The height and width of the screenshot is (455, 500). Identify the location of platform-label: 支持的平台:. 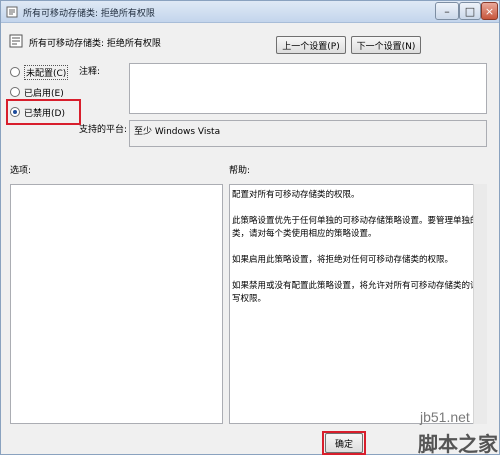
(103, 130).